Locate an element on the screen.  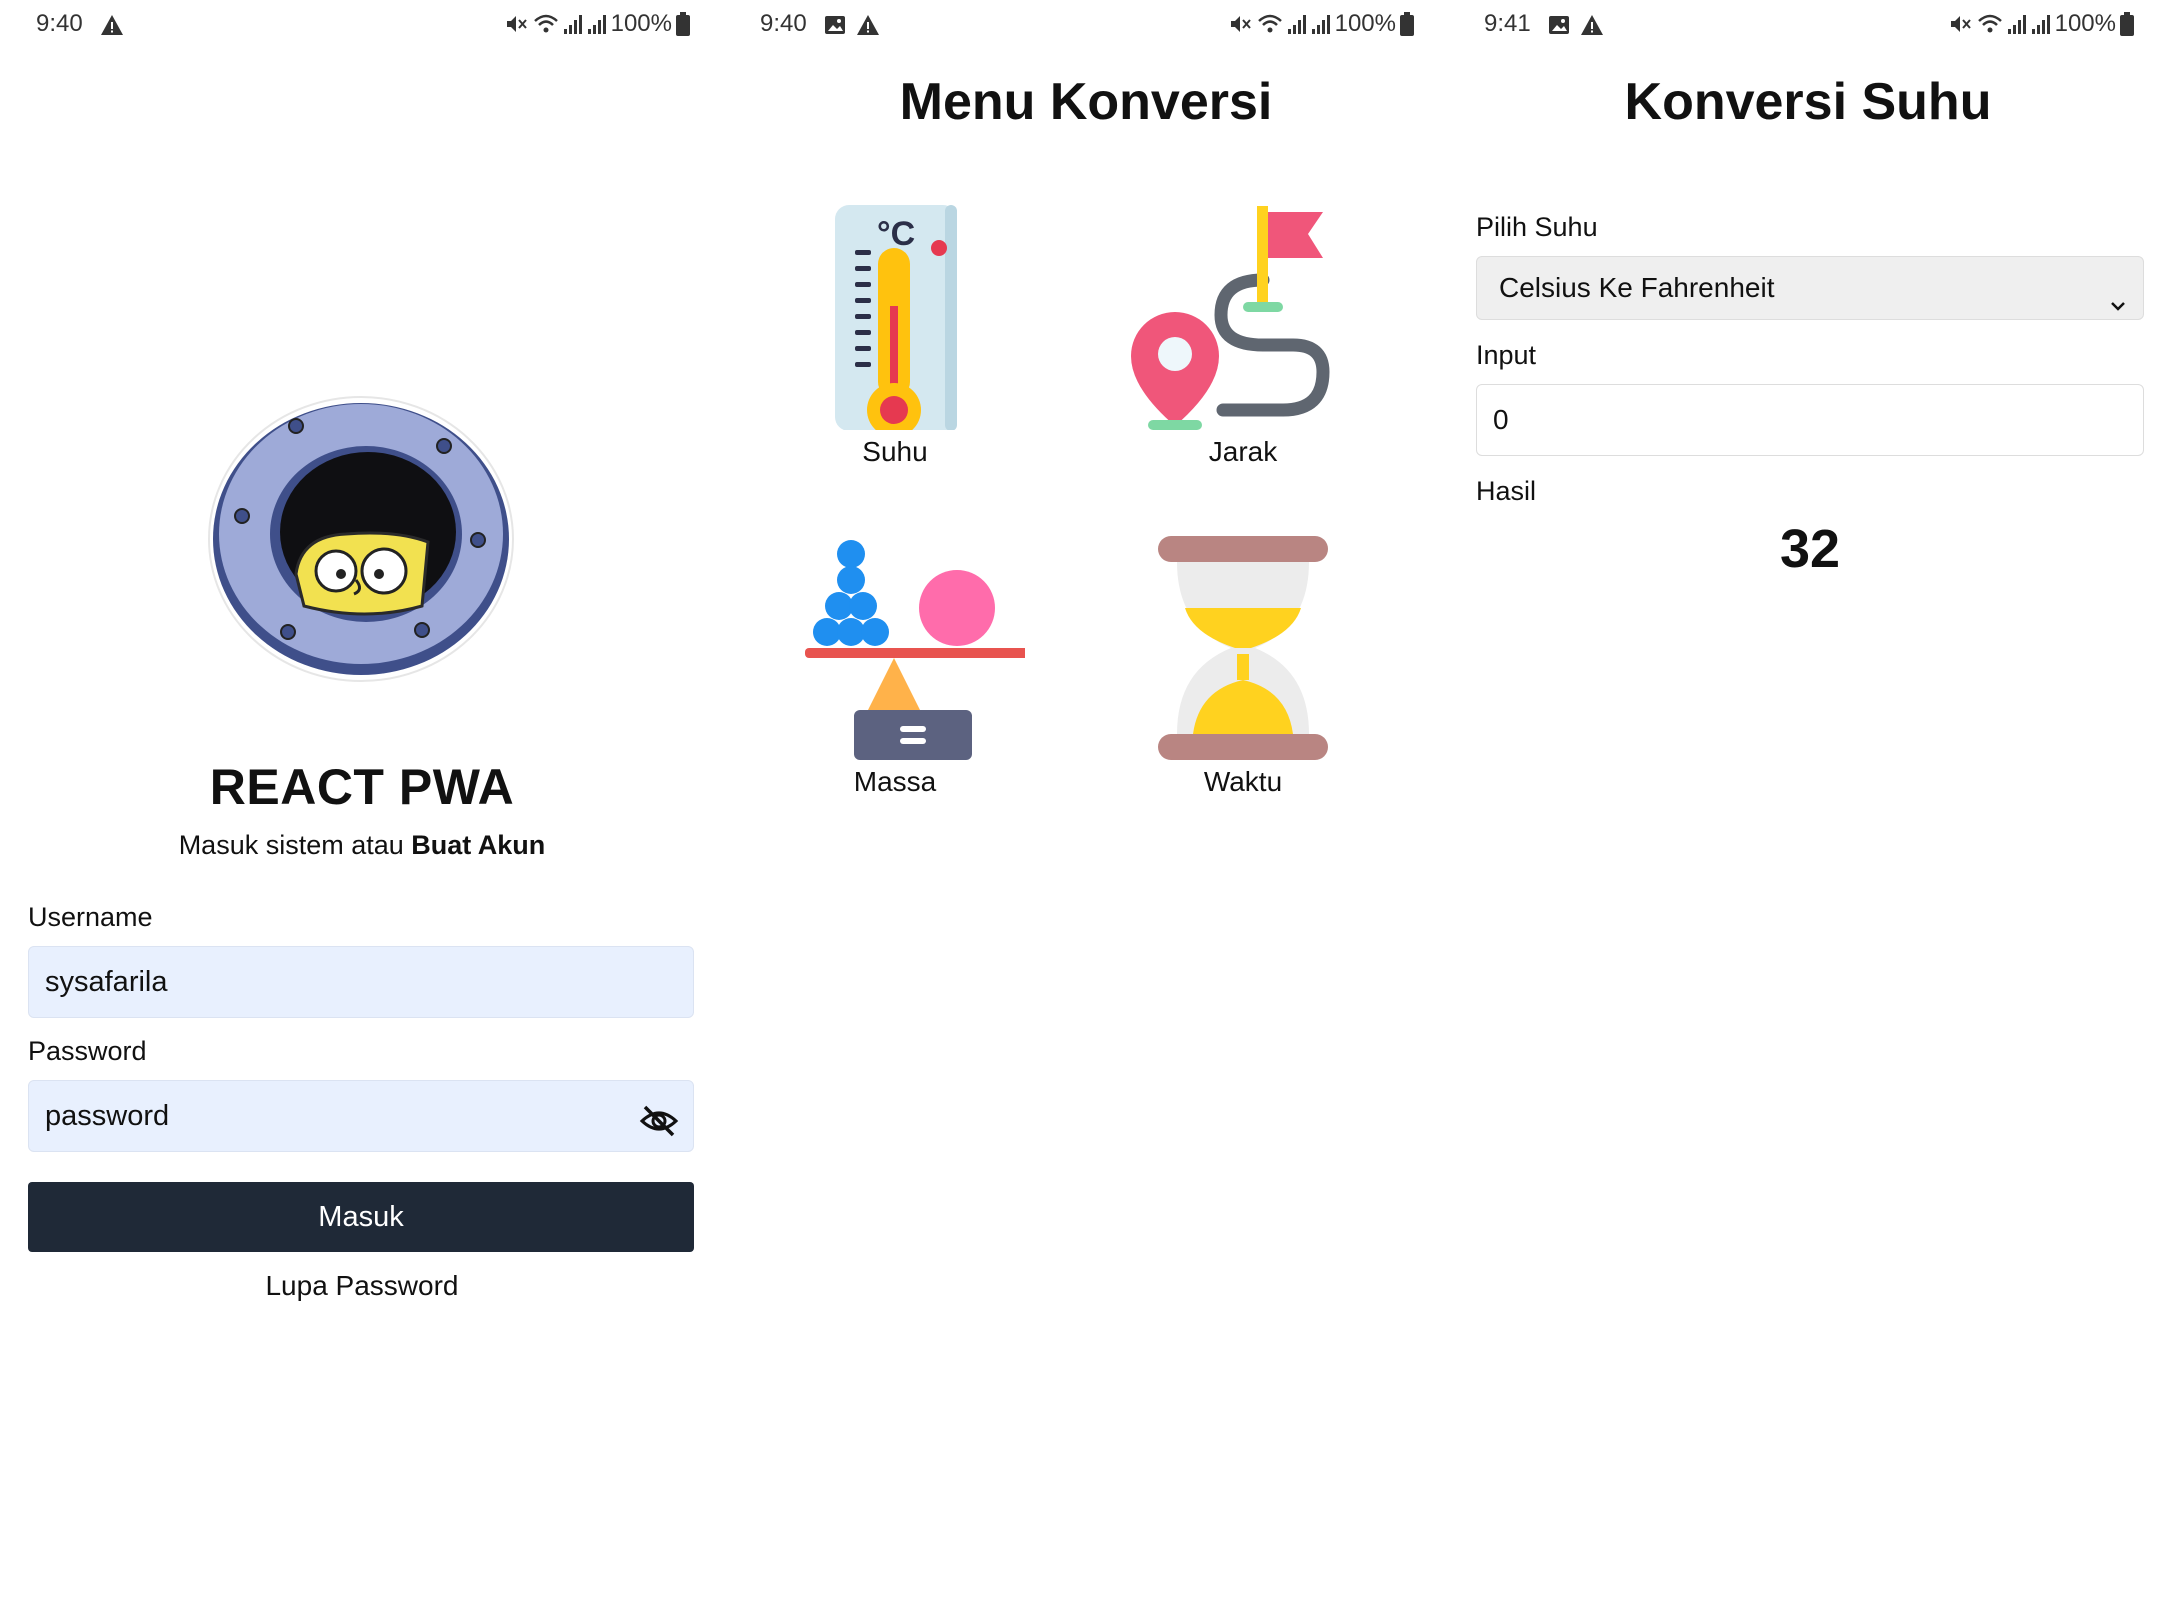
menu-item-waktu: Waktu is located at coordinates (1243, 700).